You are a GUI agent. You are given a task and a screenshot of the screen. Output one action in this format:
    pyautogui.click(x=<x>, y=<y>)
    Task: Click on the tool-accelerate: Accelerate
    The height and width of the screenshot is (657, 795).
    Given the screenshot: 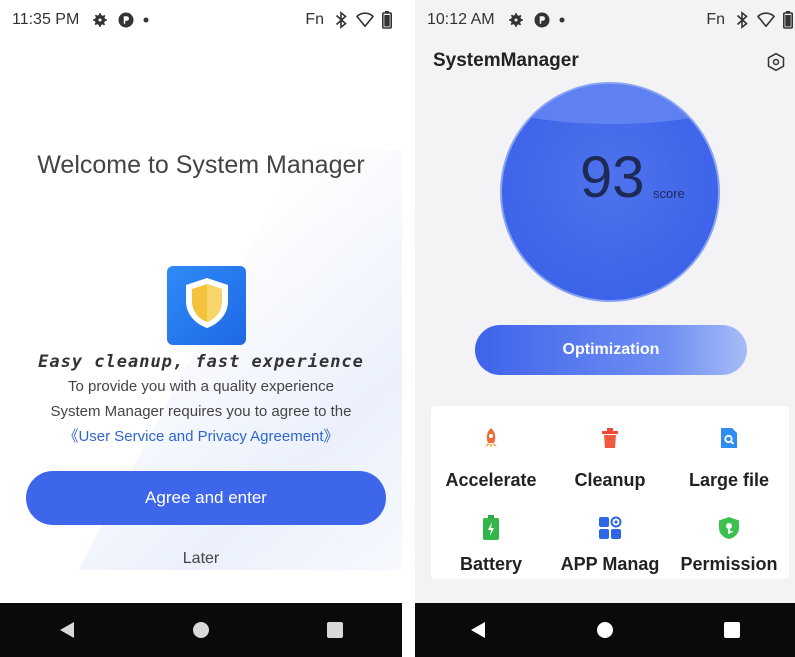 What is the action you would take?
    pyautogui.click(x=491, y=457)
    